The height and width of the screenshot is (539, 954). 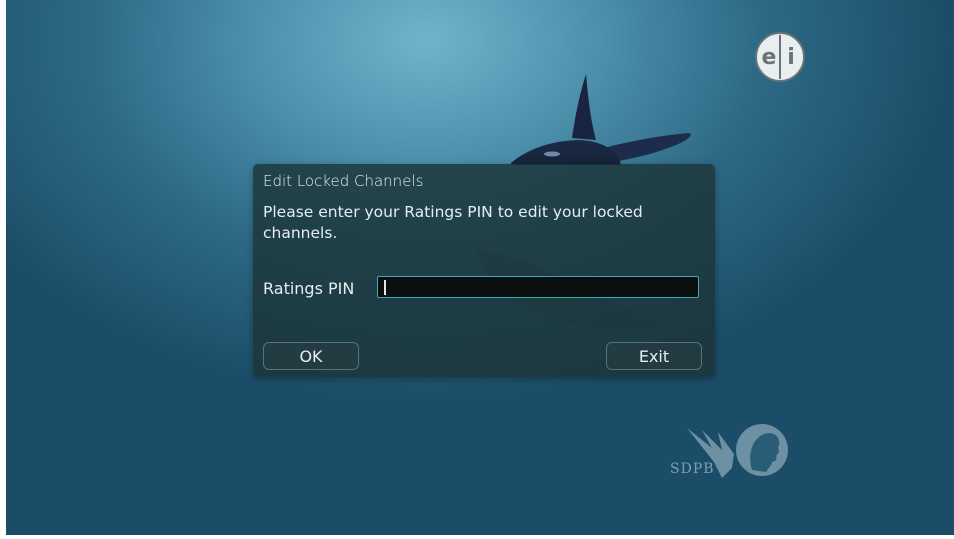 I want to click on ei-rating-icon: e i, so click(x=780, y=57).